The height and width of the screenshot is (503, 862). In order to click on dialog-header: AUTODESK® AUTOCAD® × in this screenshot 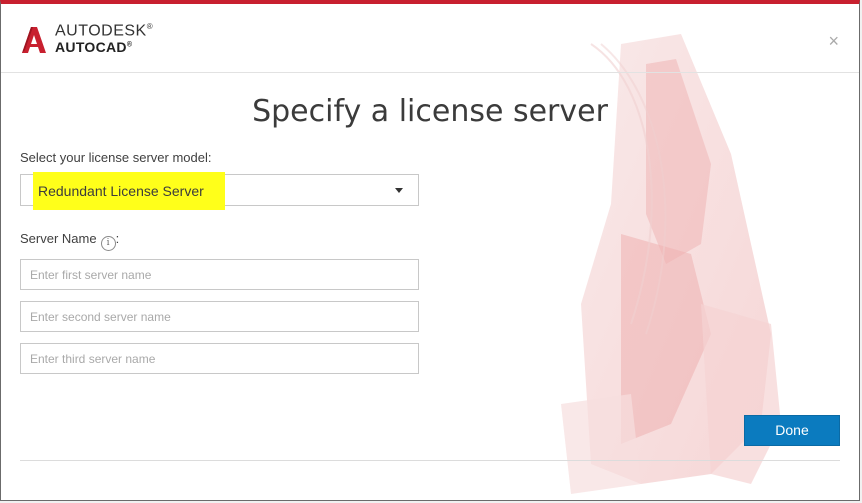, I will do `click(430, 38)`.